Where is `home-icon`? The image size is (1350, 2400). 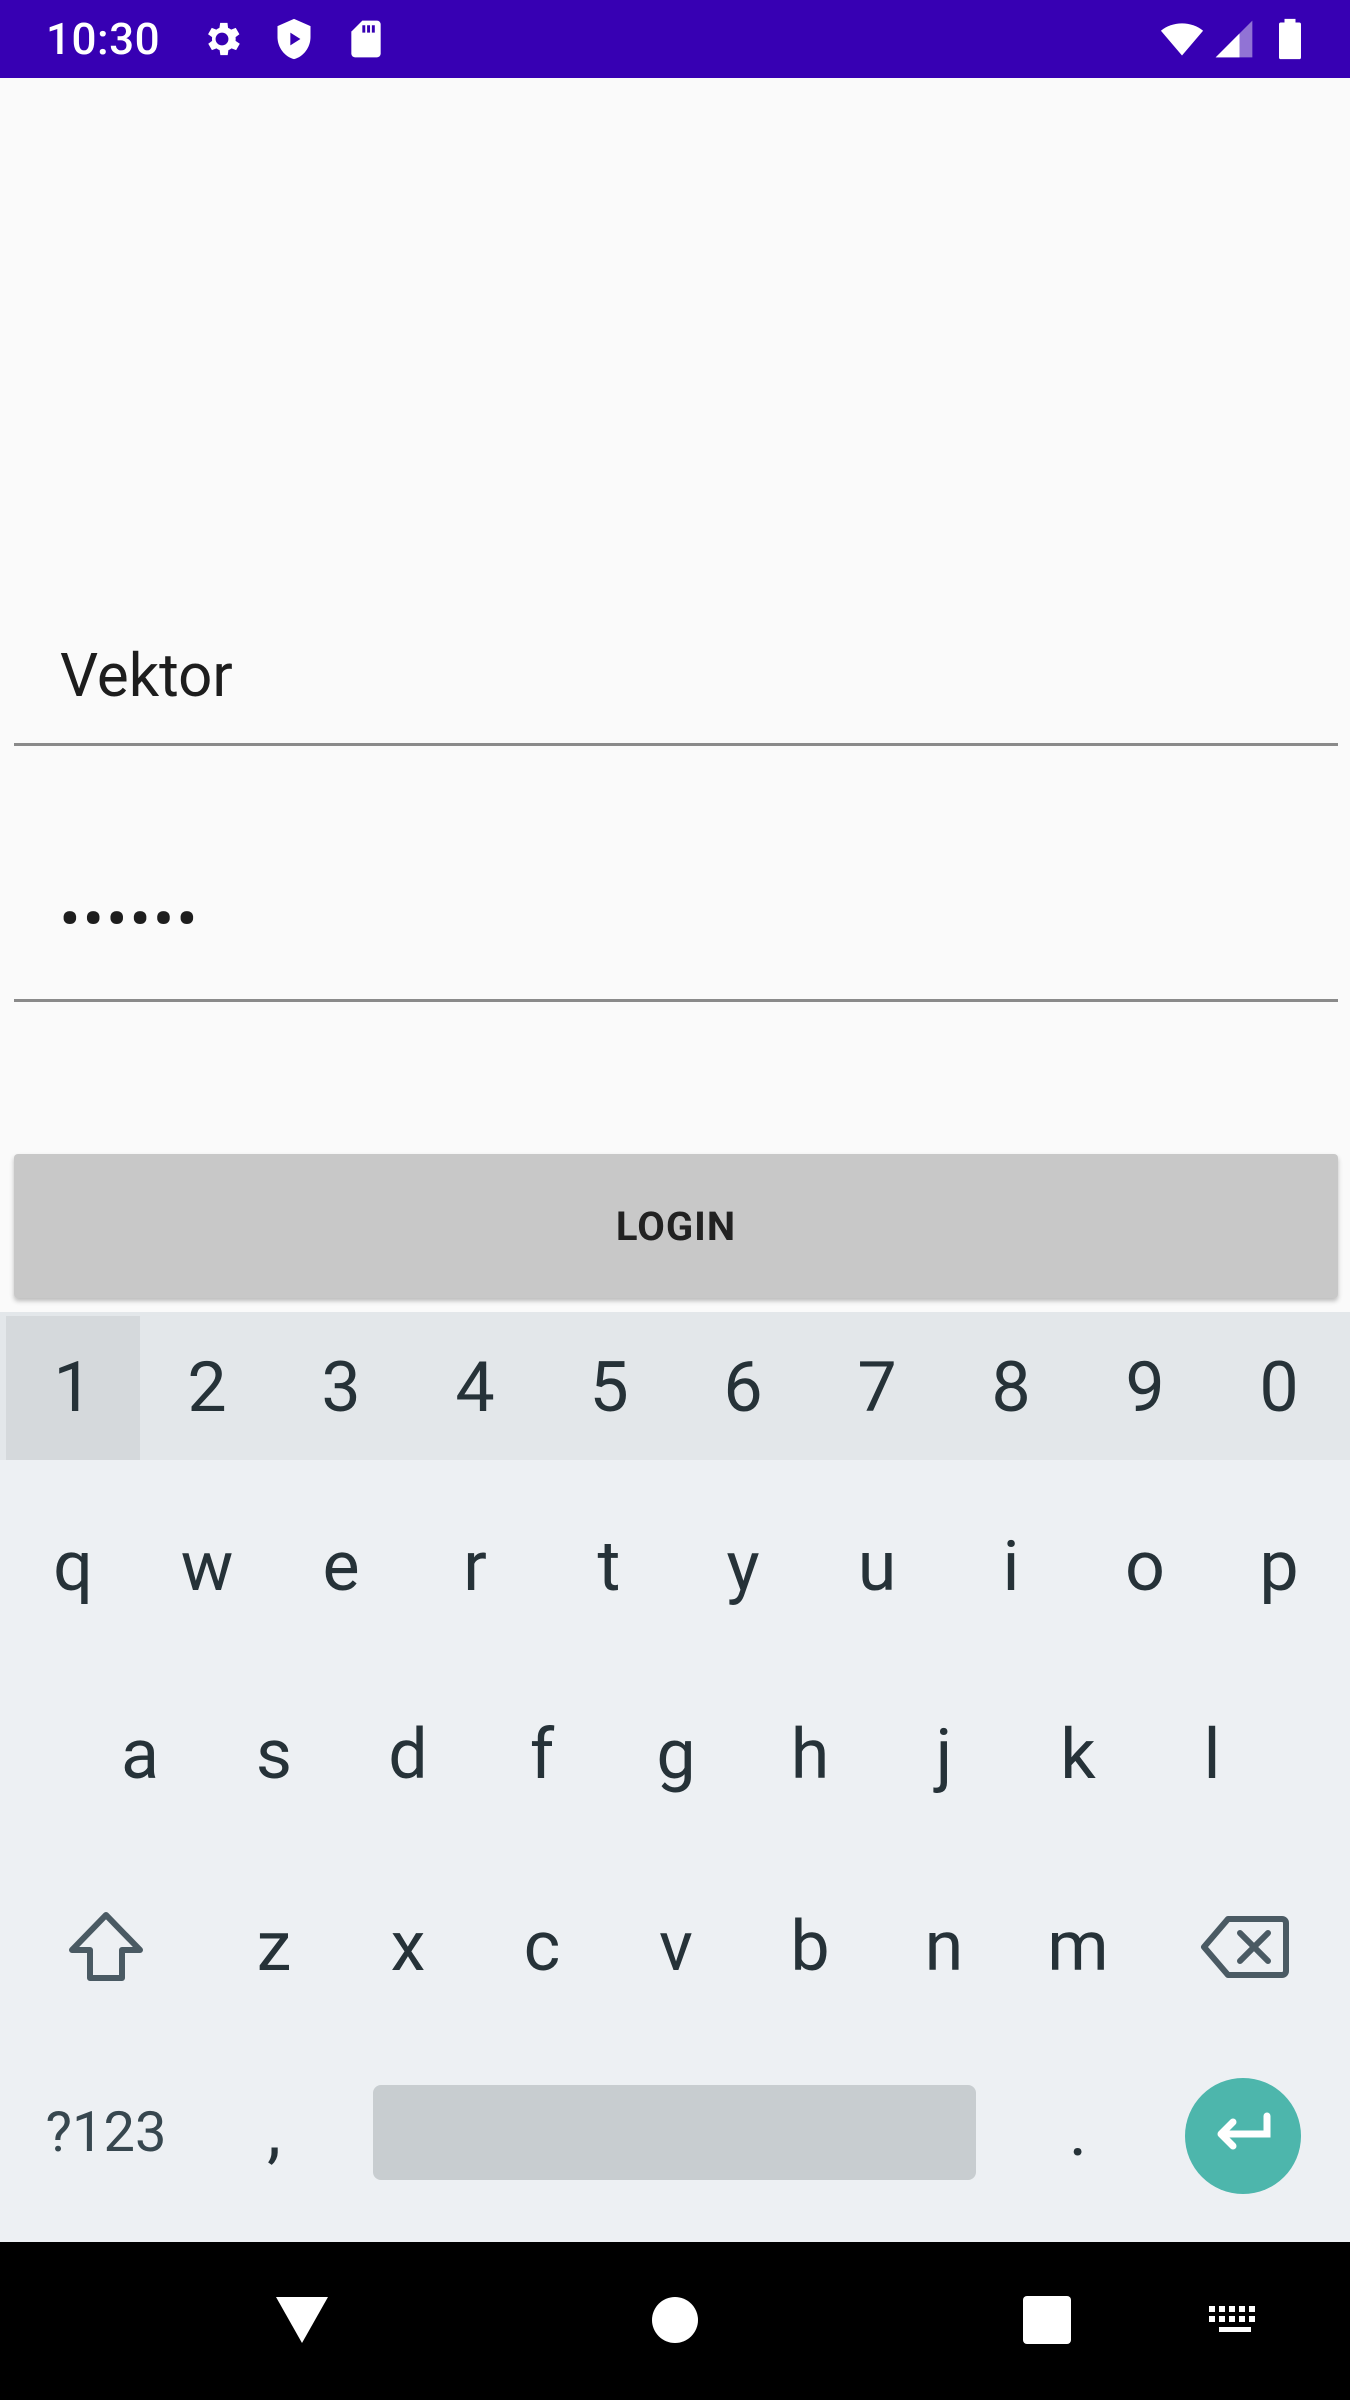
home-icon is located at coordinates (675, 2322).